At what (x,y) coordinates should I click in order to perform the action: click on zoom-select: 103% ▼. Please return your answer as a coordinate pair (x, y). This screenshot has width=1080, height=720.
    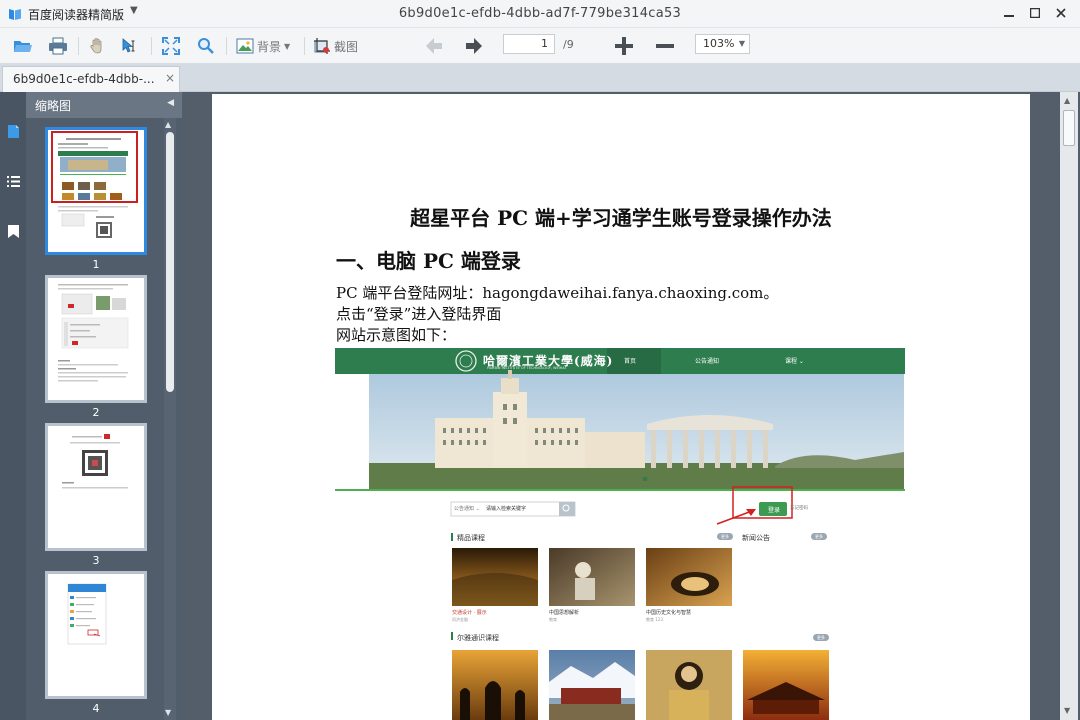
    Looking at the image, I should click on (722, 44).